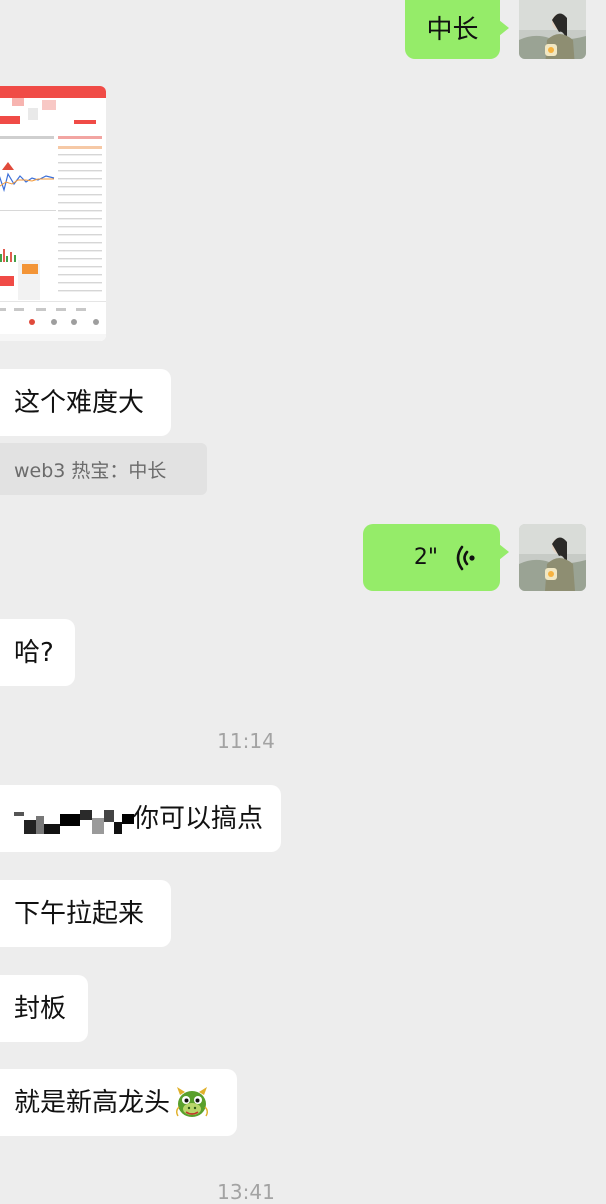  What do you see at coordinates (79, 913) in the screenshot?
I see `message-text: 下午拉起来` at bounding box center [79, 913].